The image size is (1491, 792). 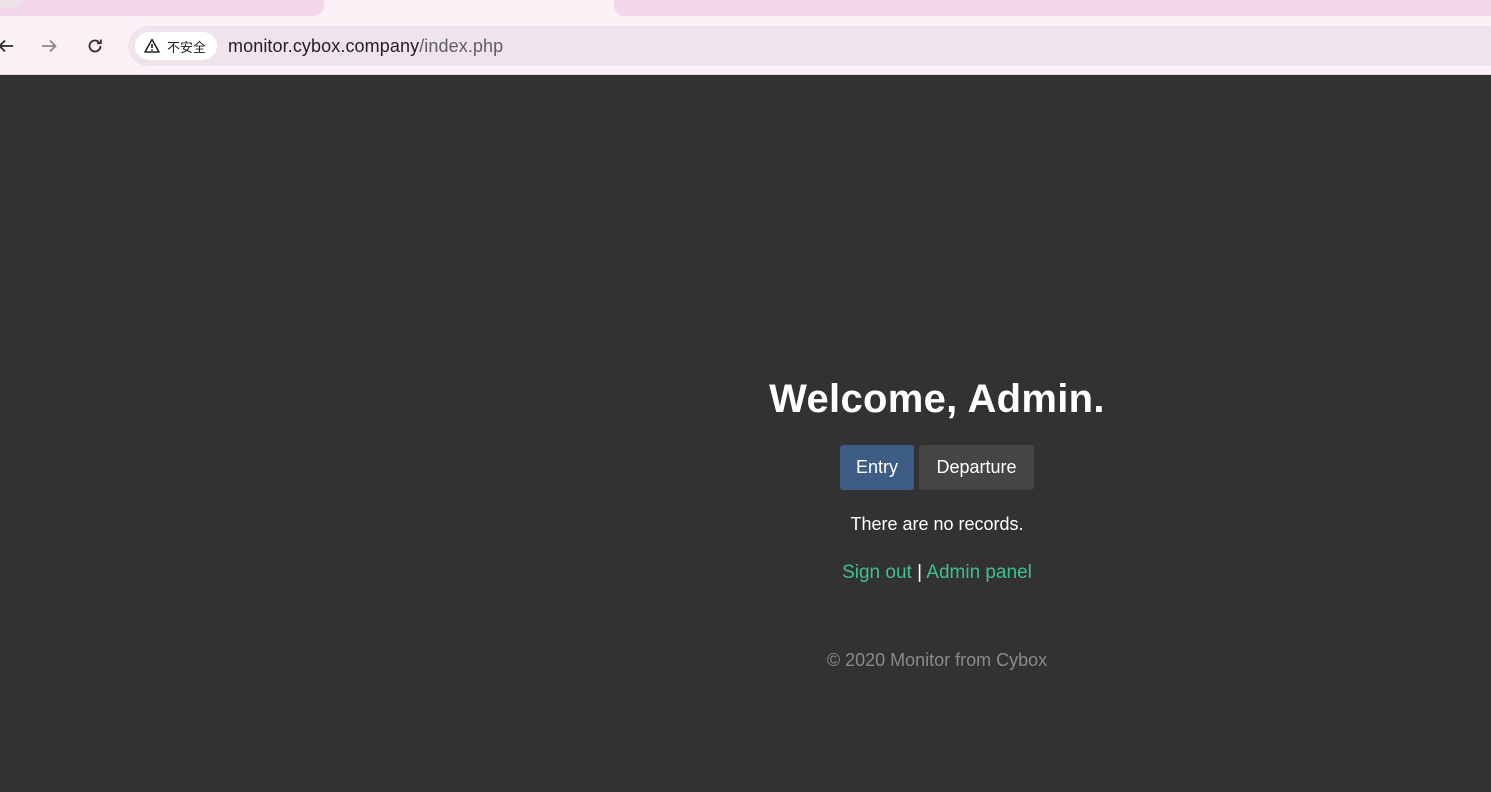 I want to click on welcome-heading: Welcome, Admin., so click(x=937, y=399).